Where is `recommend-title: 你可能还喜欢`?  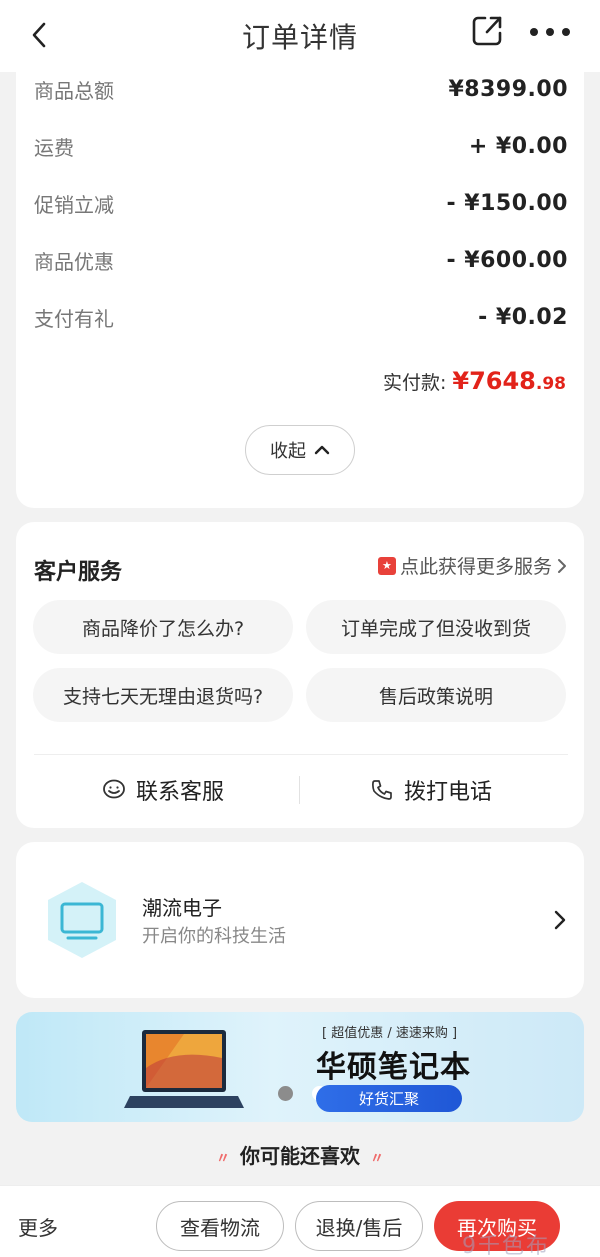 recommend-title: 你可能还喜欢 is located at coordinates (300, 1156).